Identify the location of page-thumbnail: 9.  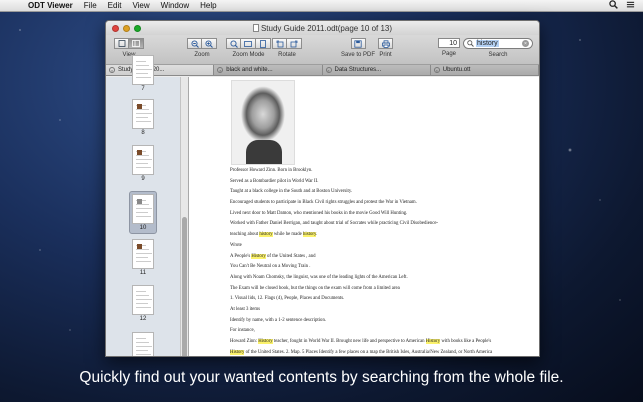
(143, 163).